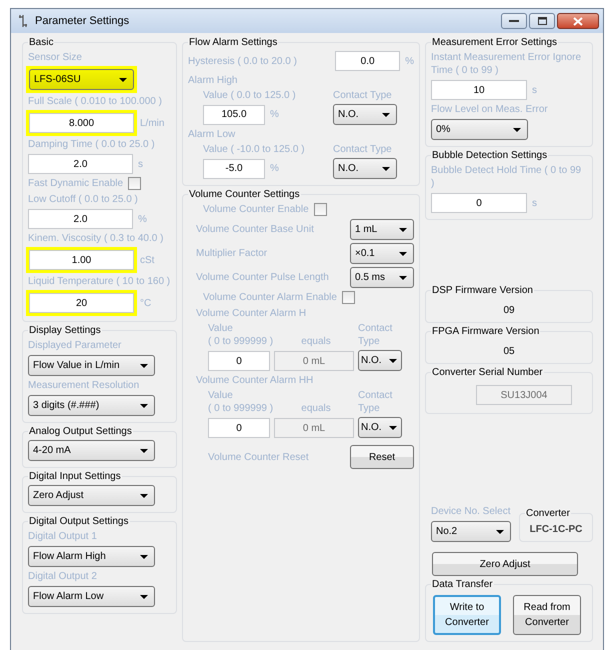  Describe the element at coordinates (547, 615) in the screenshot. I see `transfer-button: Read from Converter` at that location.